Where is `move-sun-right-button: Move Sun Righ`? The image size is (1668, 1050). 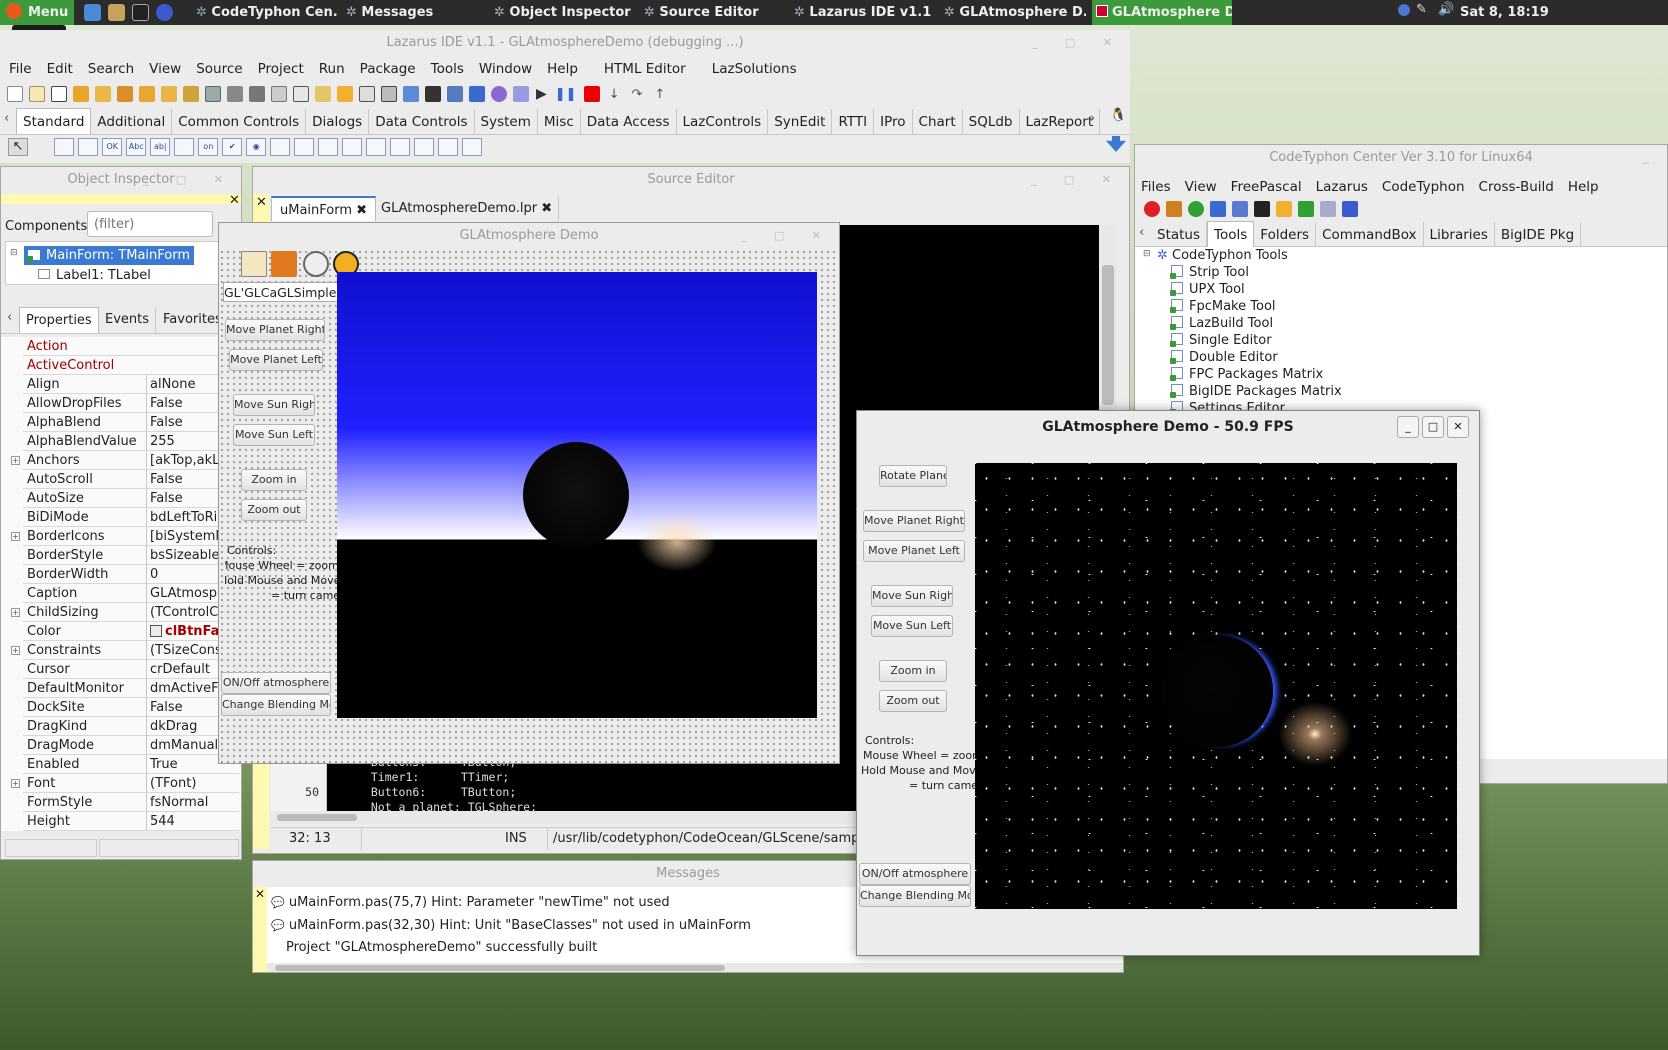 move-sun-right-button: Move Sun Righ is located at coordinates (274, 405).